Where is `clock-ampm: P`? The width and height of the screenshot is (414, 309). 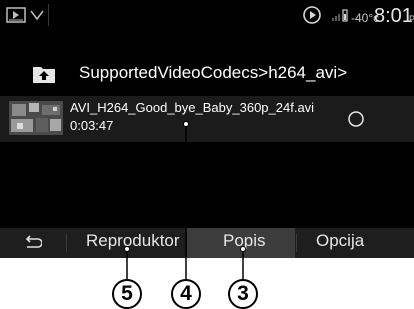 clock-ampm: P is located at coordinates (411, 19).